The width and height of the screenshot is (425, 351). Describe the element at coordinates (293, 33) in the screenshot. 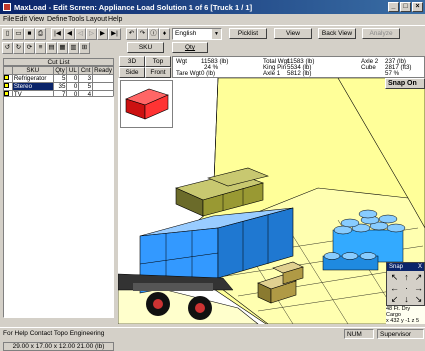

I see `view-button: View` at that location.